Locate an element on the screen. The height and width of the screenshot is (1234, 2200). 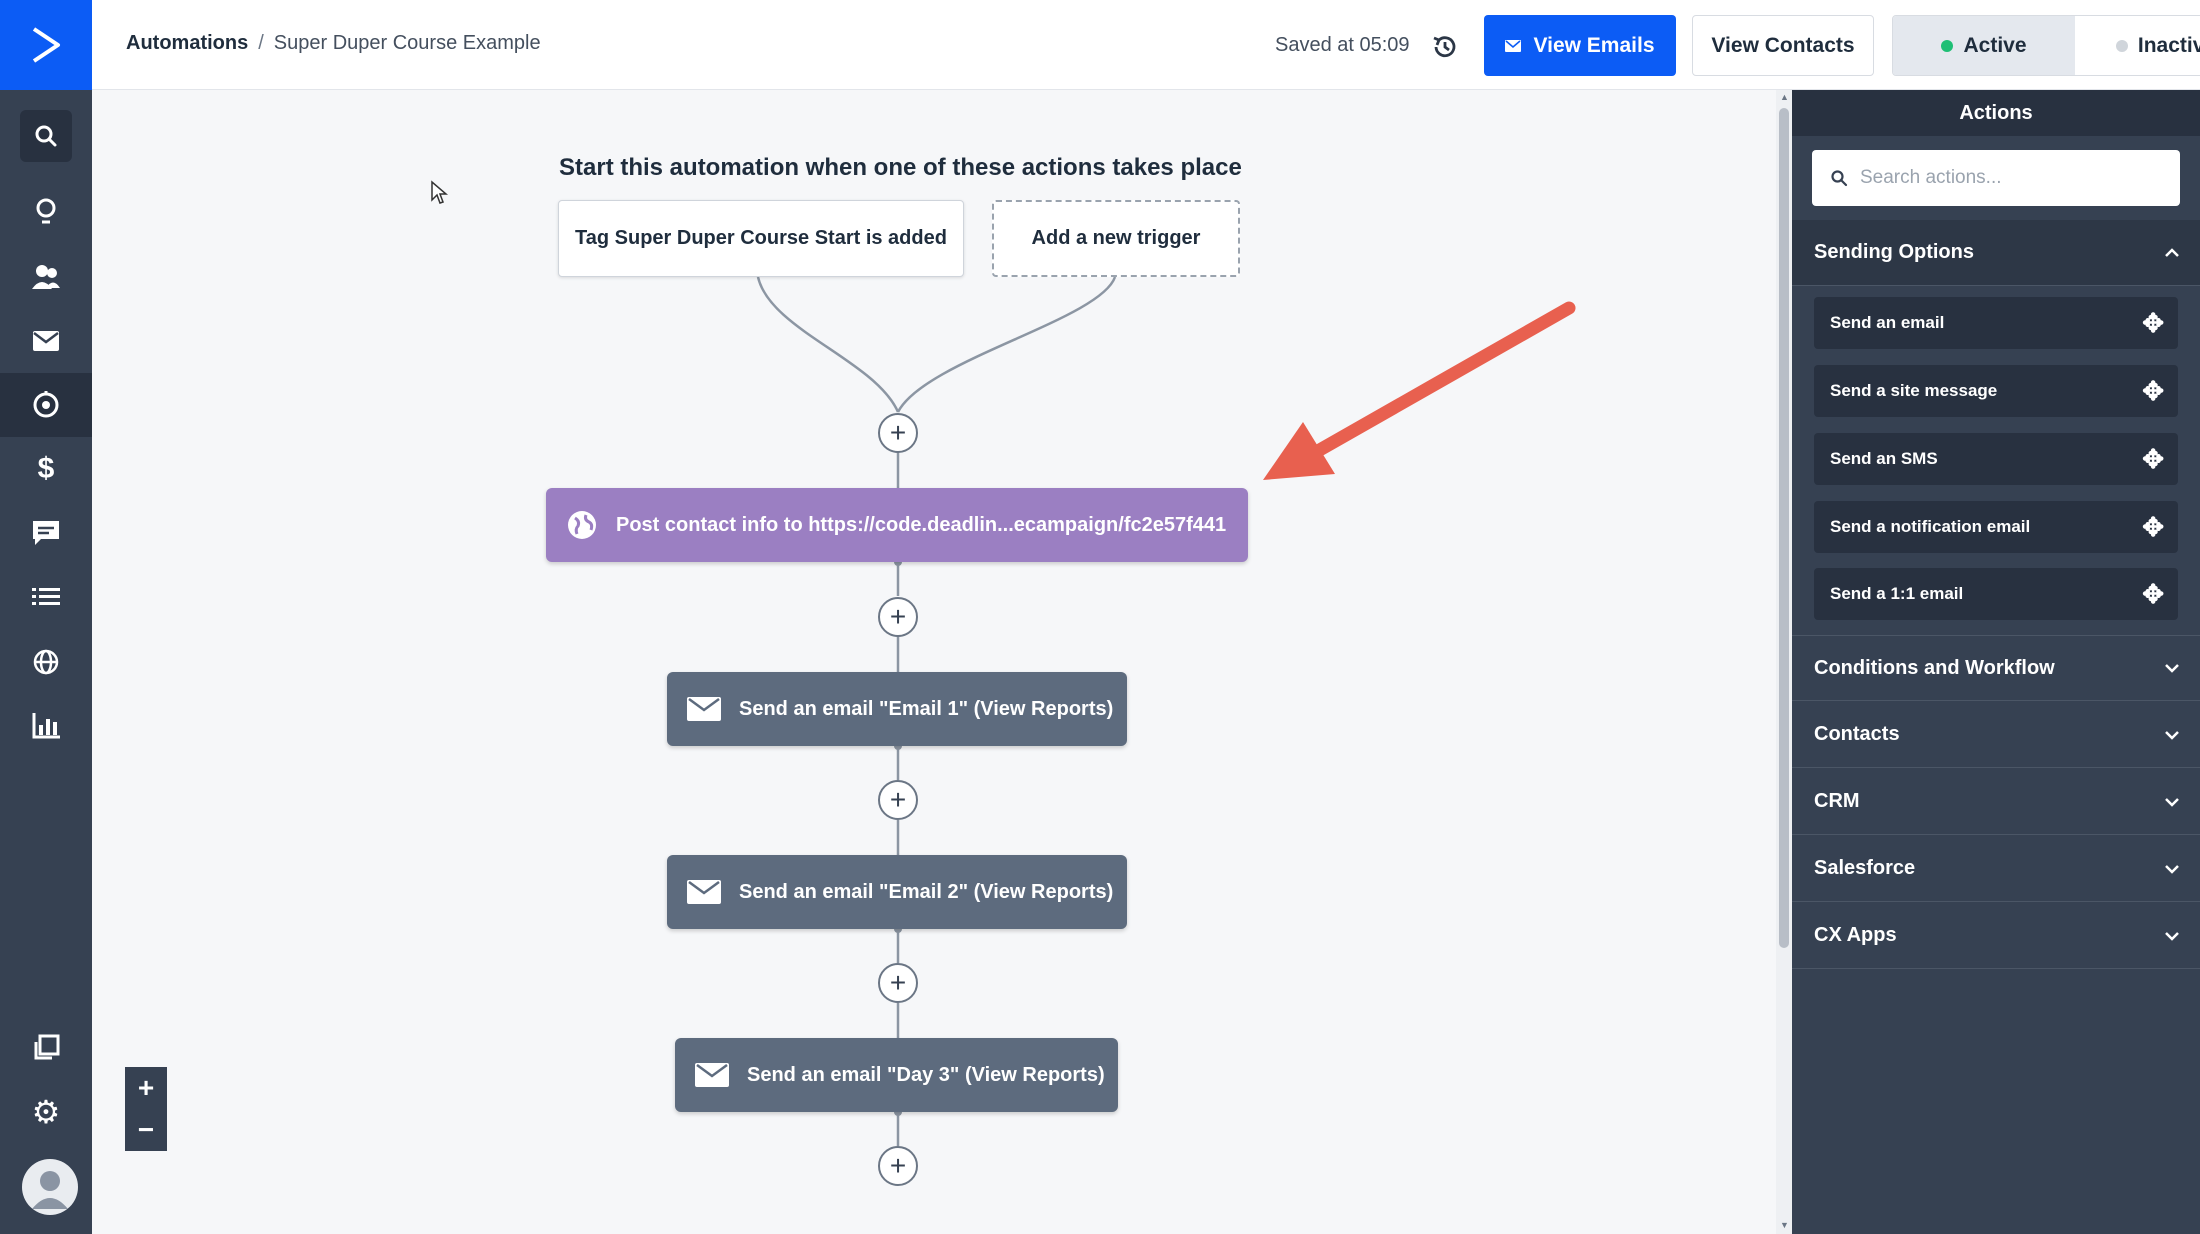
chevron-up-icon is located at coordinates (2172, 252).